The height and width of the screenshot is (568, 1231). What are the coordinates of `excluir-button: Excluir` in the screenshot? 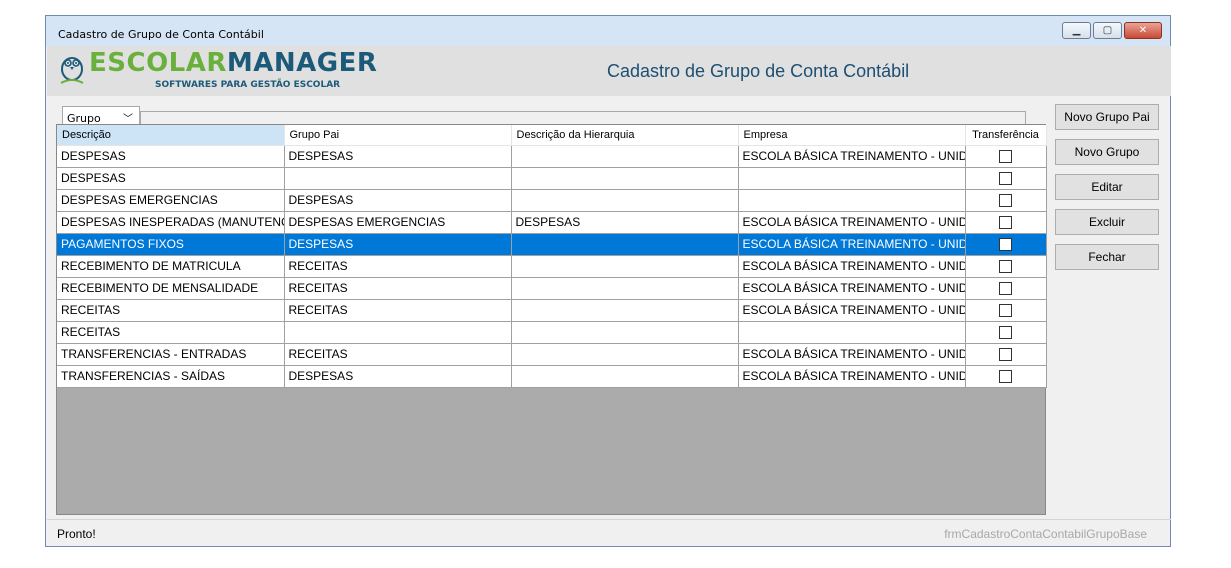 It's located at (1107, 222).